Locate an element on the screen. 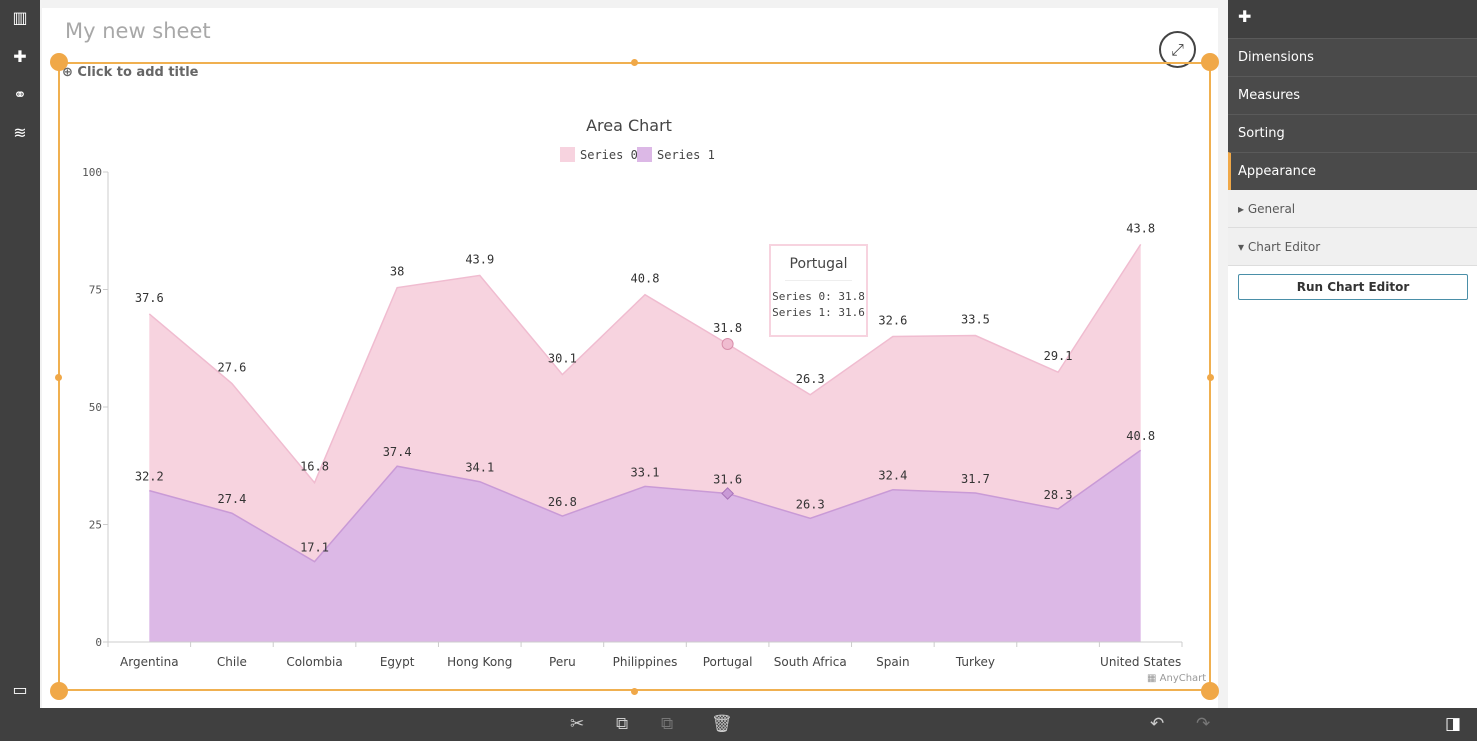 This screenshot has width=1477, height=741. add-title: ⊕ Click to add title is located at coordinates (130, 72).